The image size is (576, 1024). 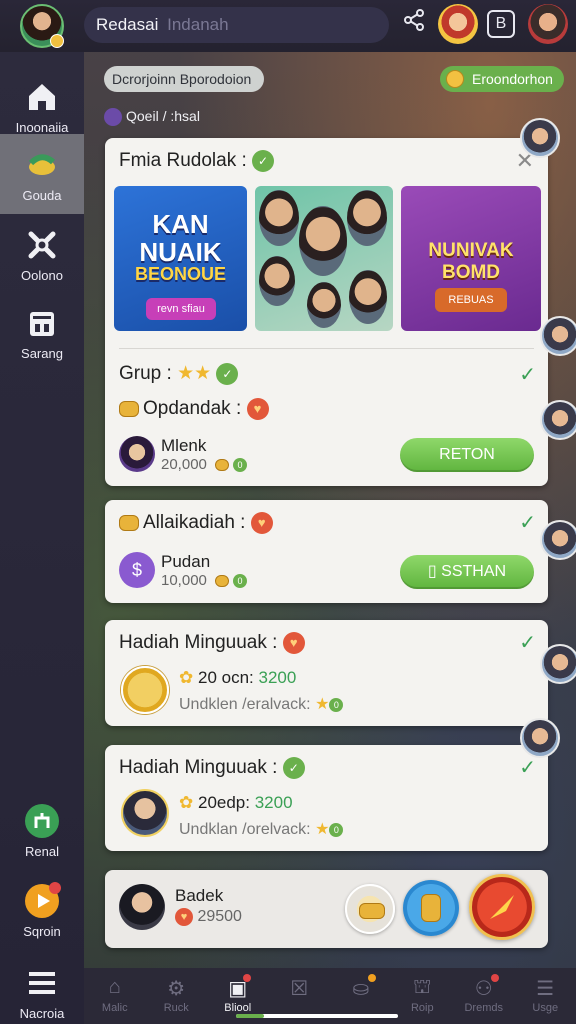 I want to click on crossed-square-icon: ☒, so click(x=299, y=989).